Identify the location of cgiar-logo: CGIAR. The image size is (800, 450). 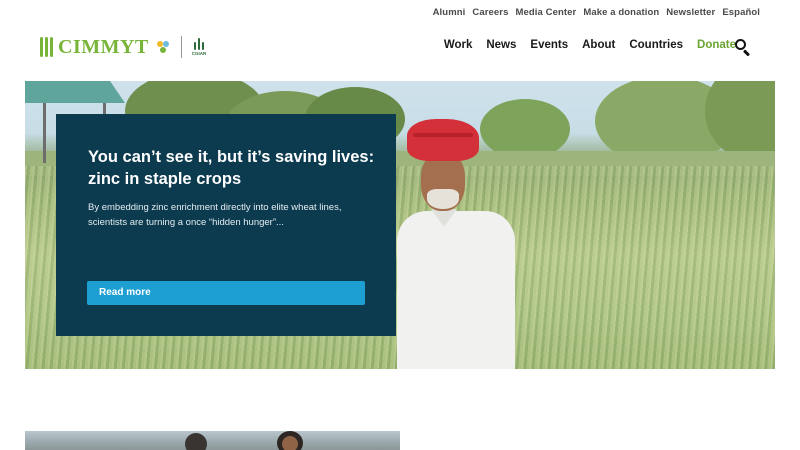
(199, 47).